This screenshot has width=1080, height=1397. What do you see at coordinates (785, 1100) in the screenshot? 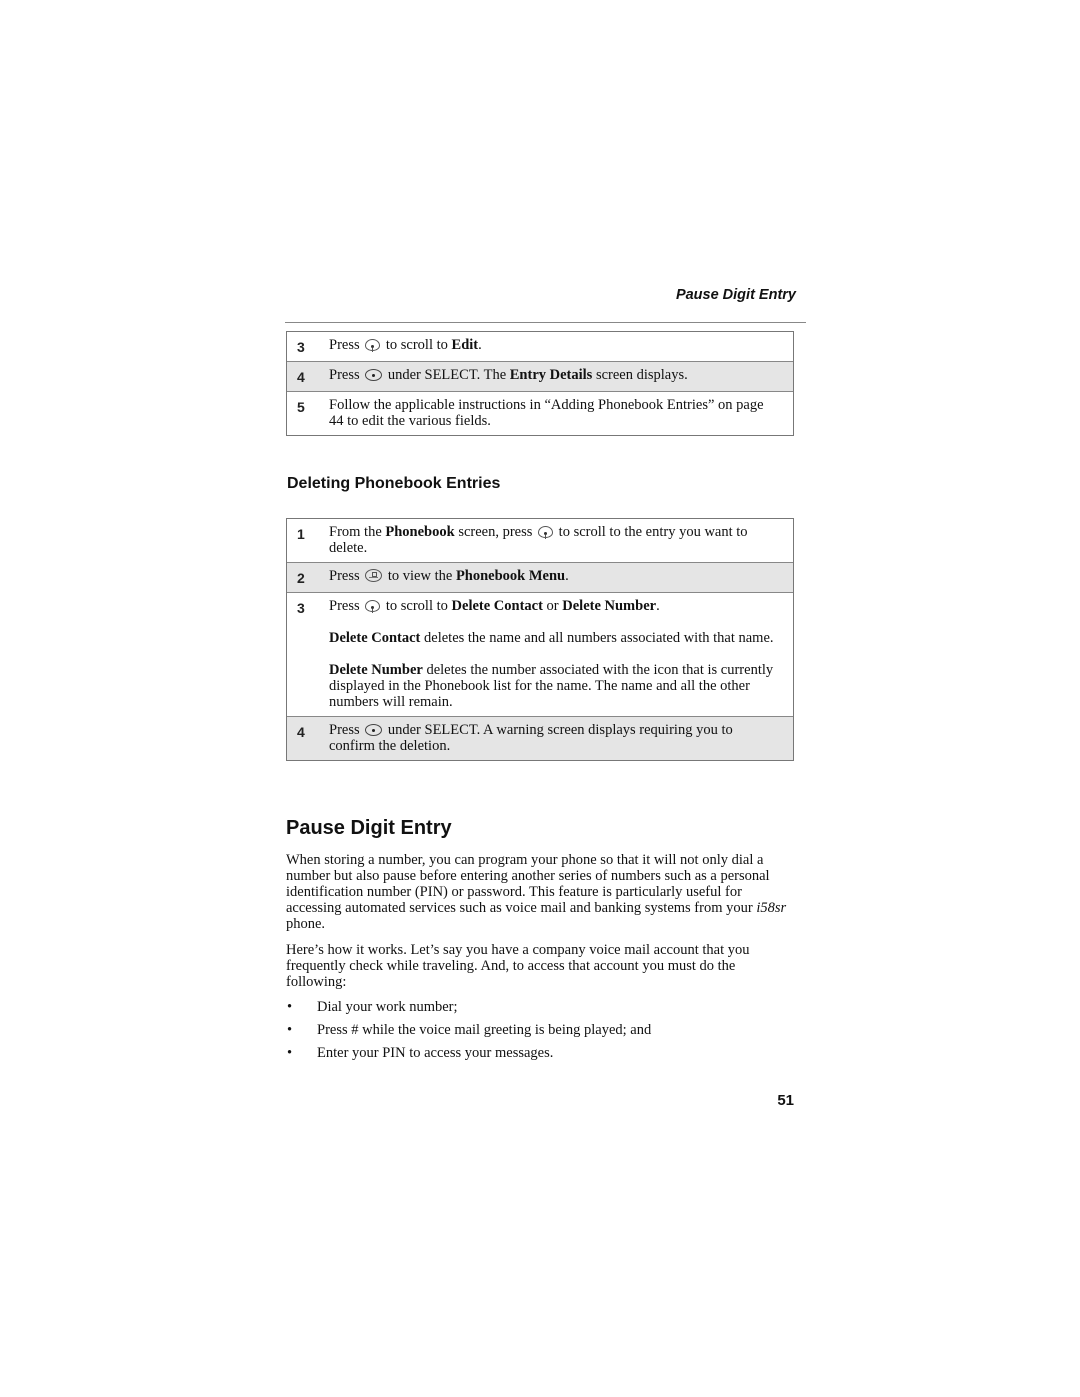
I see `page-number: 51` at bounding box center [785, 1100].